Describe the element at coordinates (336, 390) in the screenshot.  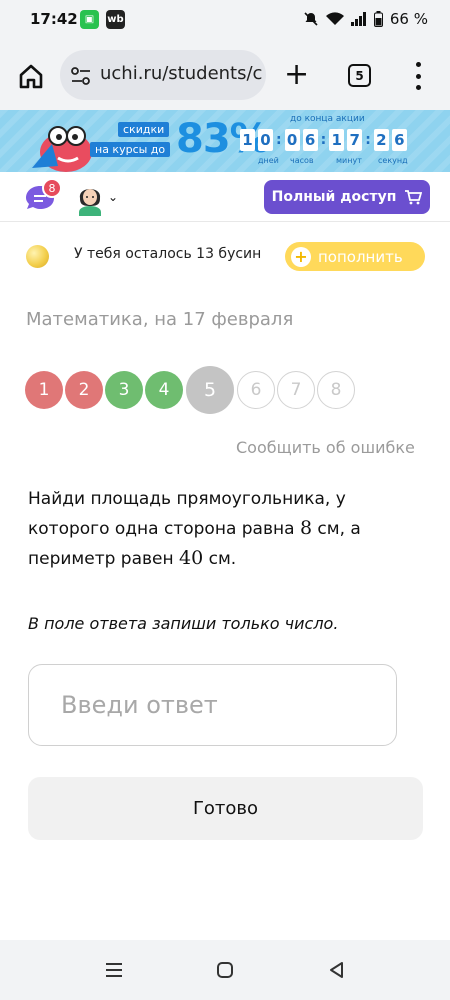
I see `task-circle: 8` at that location.